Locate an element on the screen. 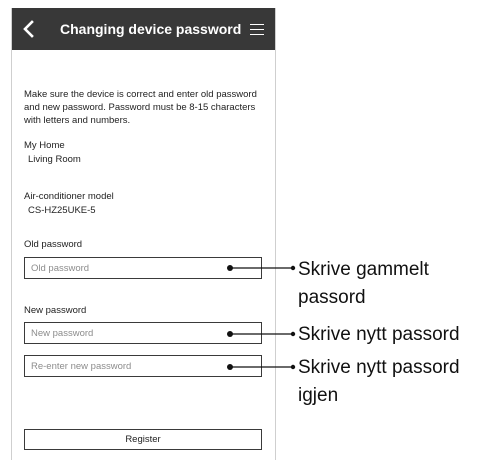  title-bar: Changing device password is located at coordinates (143, 29).